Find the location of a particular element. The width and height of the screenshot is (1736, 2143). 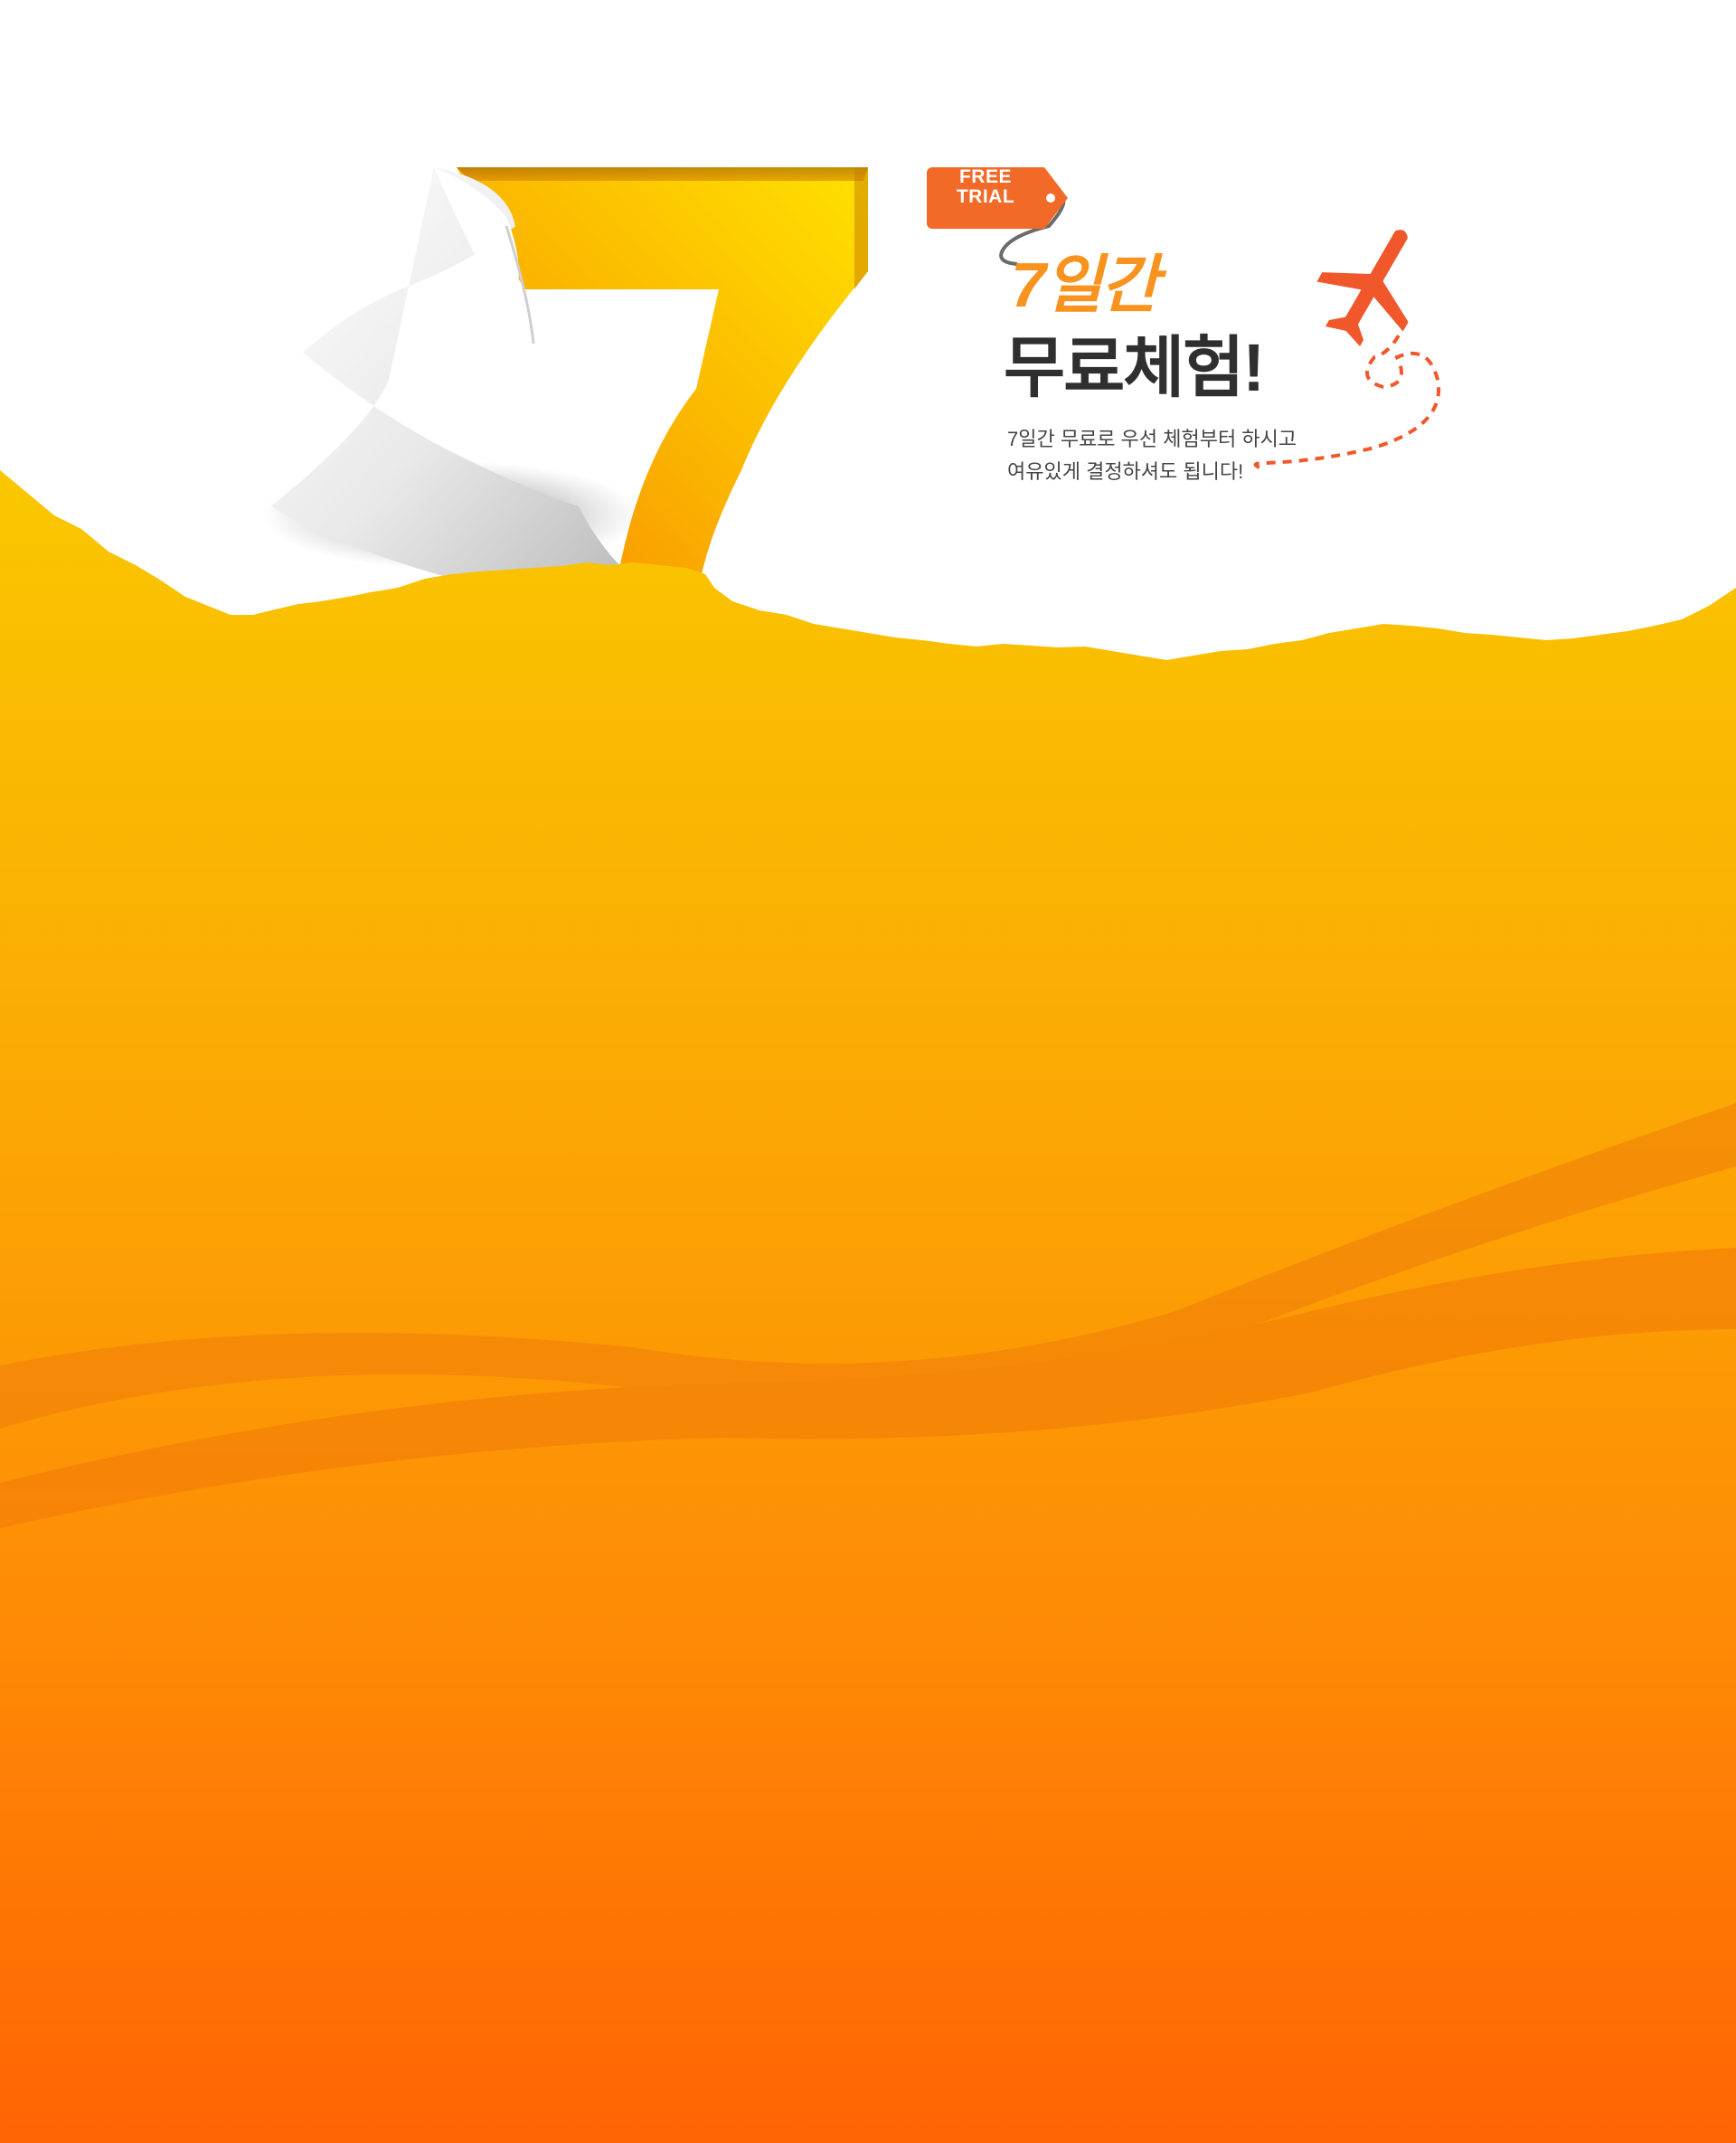

free-trial-tag: FREE TRIAL is located at coordinates (997, 197).